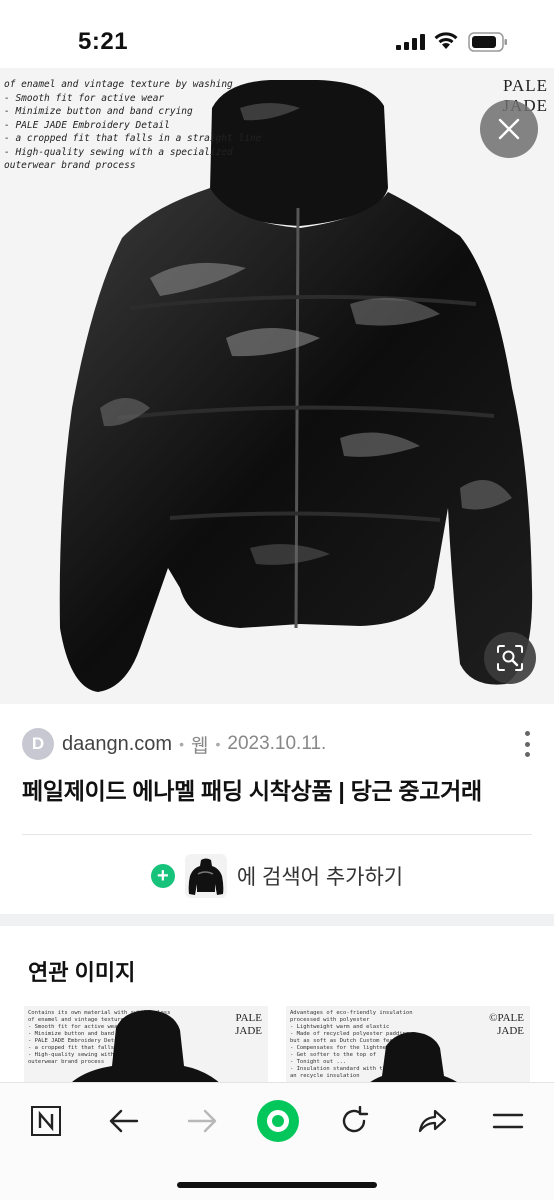 The image size is (554, 1200). I want to click on menu-button, so click(508, 1121).